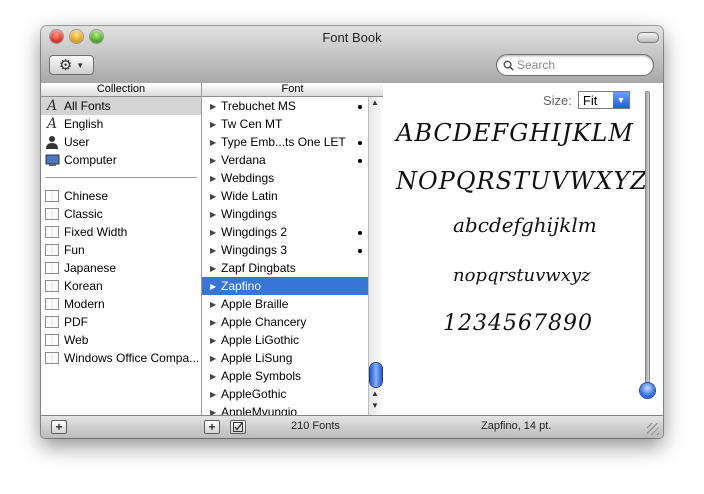 This screenshot has width=704, height=494. I want to click on search-icon, so click(508, 65).